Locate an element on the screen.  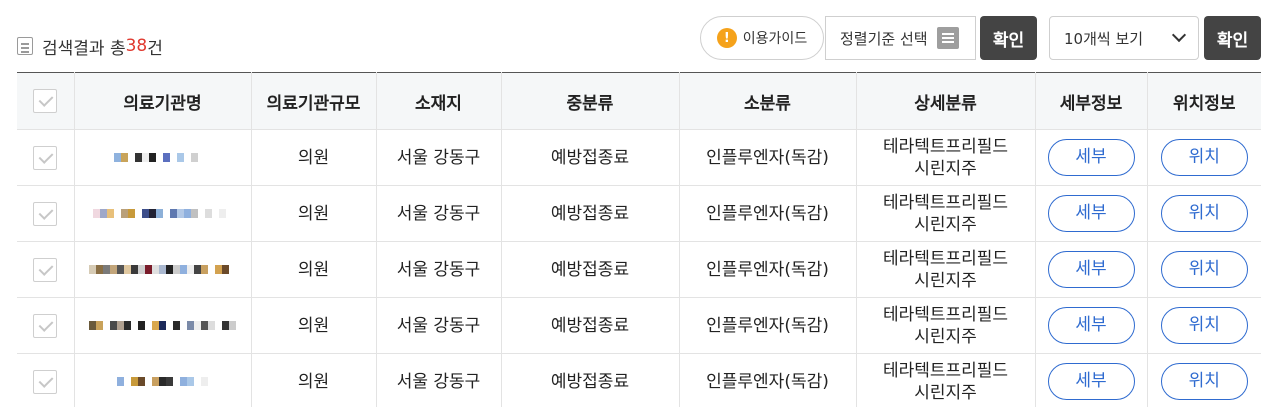
header-name: 의료기관명 is located at coordinates (162, 101).